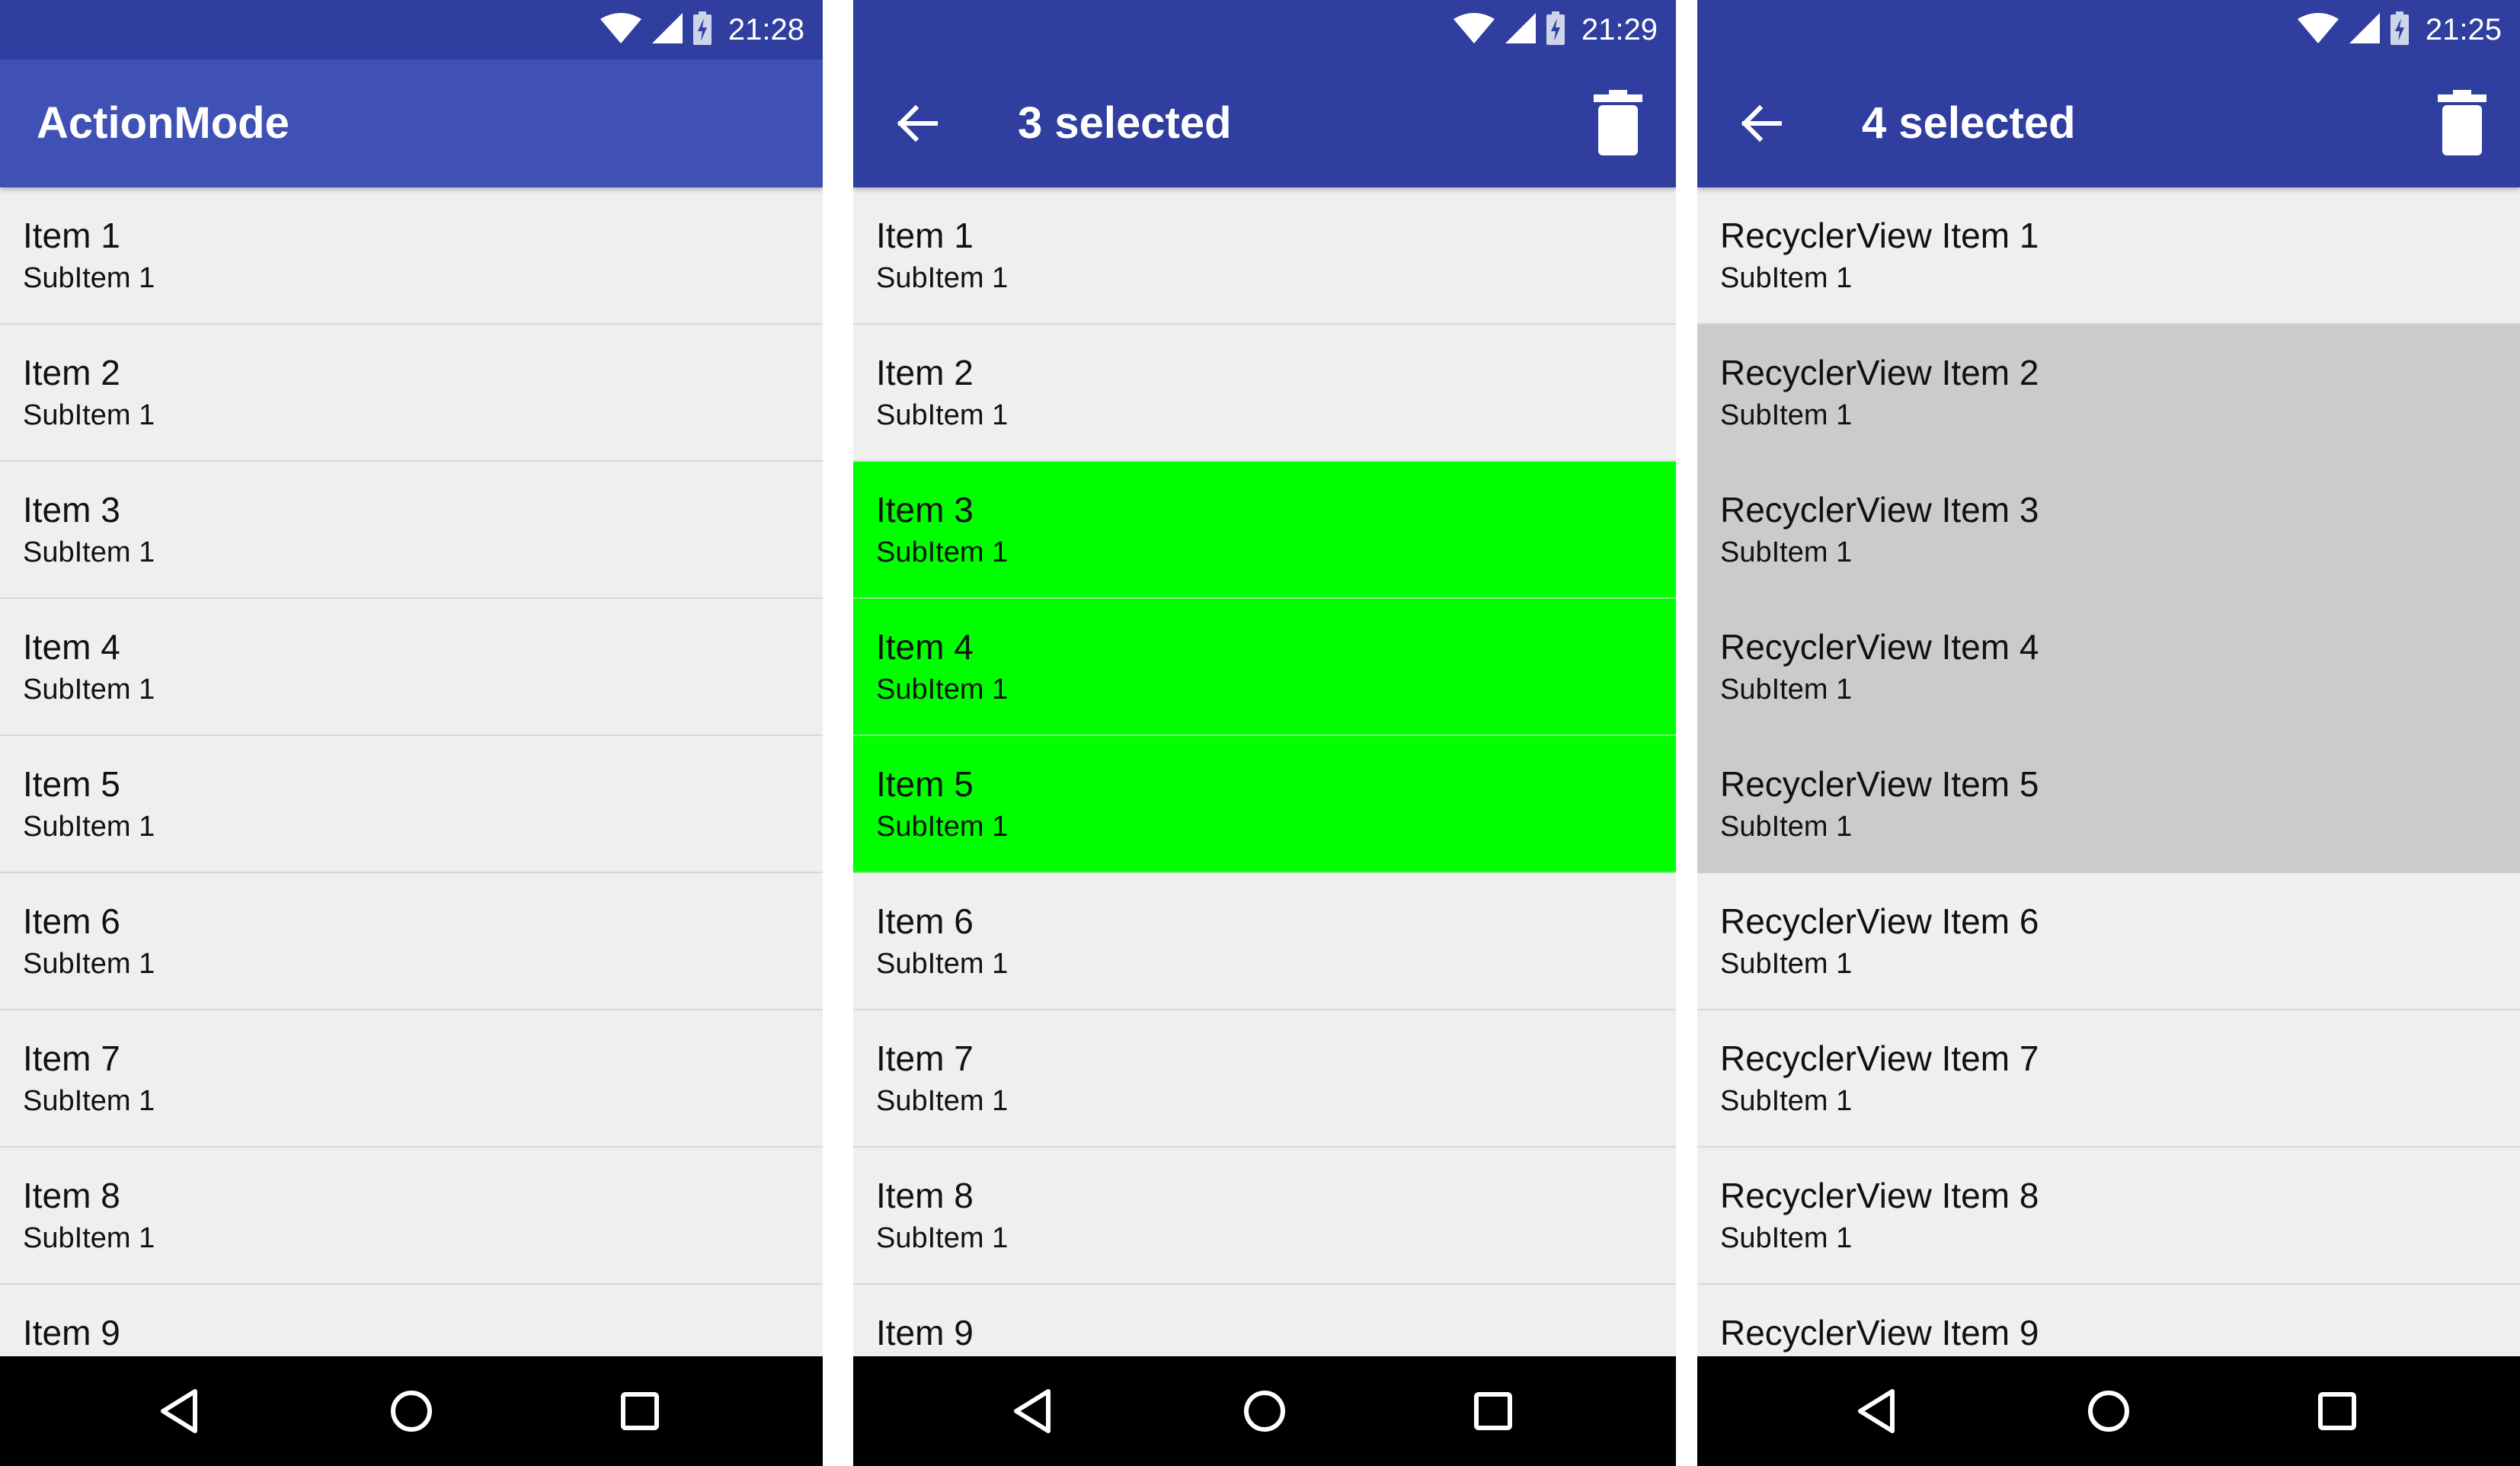 The image size is (2520, 1466). I want to click on list-item-selected: Item 5 SubItem 1, so click(1264, 804).